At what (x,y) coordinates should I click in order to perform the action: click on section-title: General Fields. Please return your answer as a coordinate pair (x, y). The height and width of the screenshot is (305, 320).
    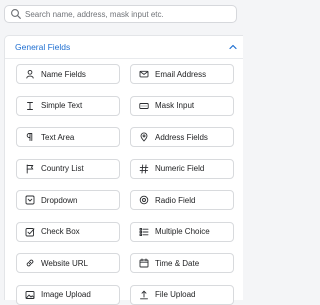
    Looking at the image, I should click on (43, 47).